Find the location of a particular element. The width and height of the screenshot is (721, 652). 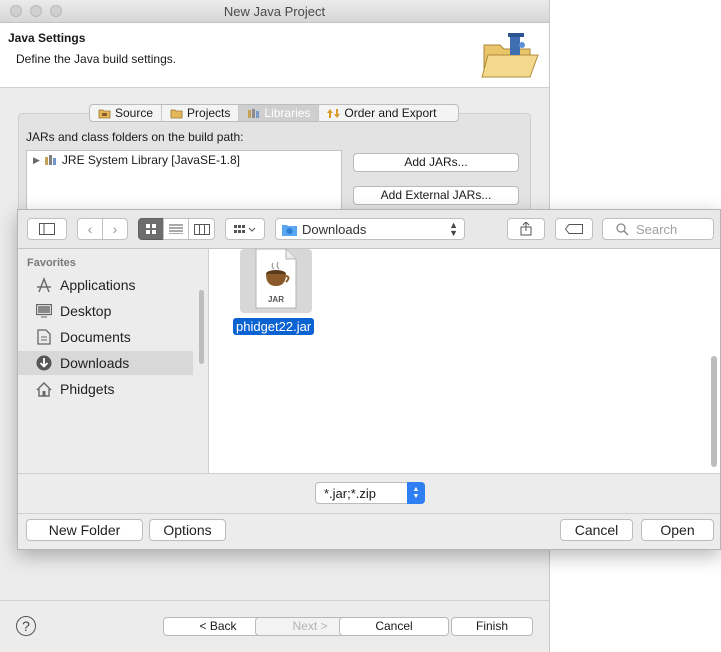

window-title: New Java Project is located at coordinates (274, 11).